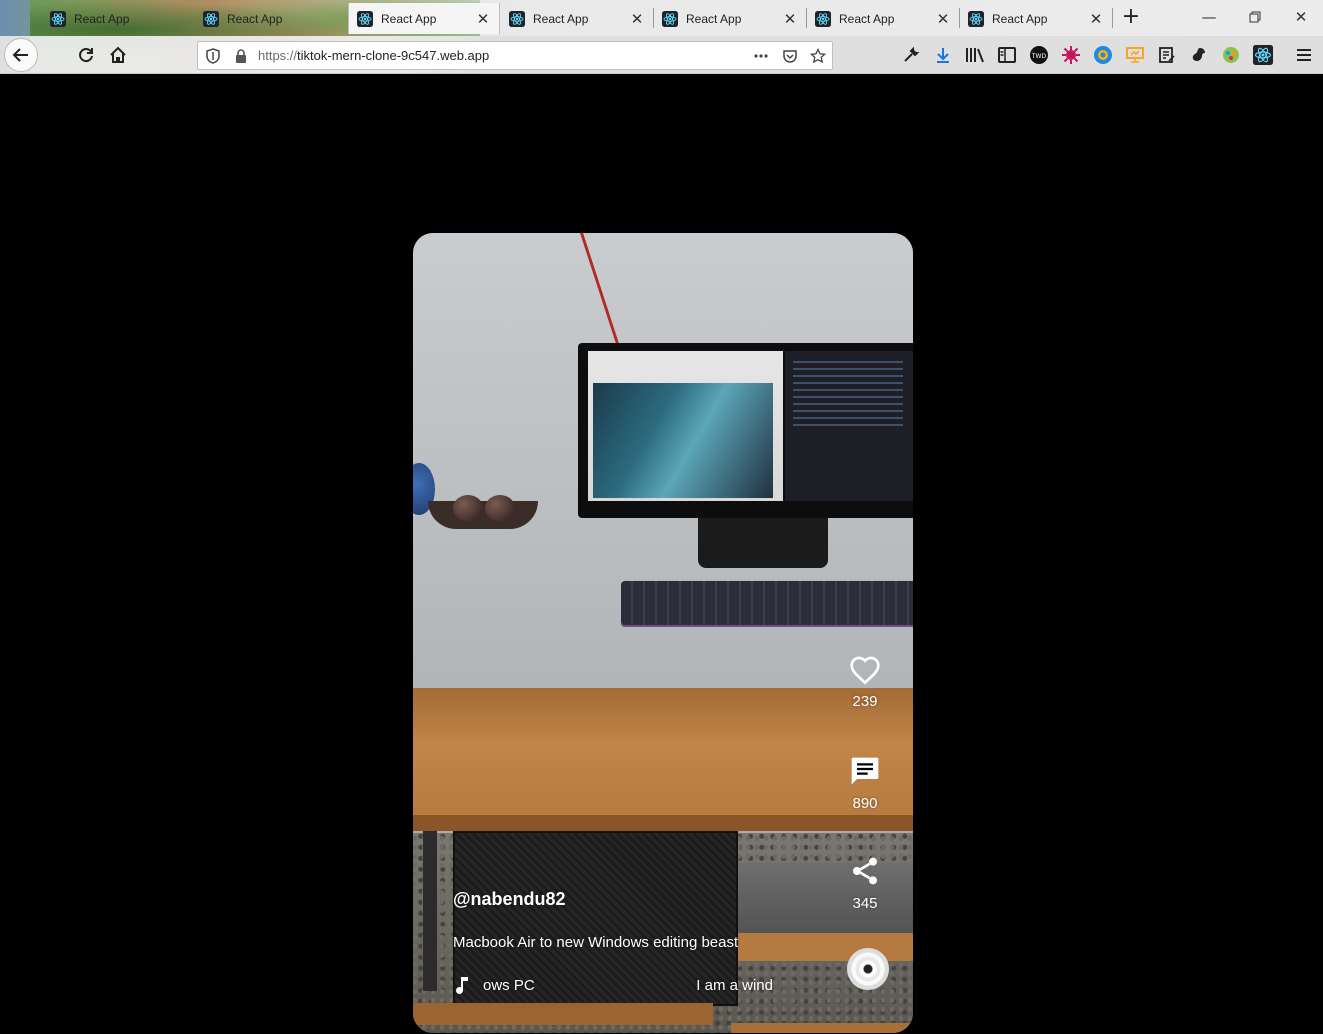 The height and width of the screenshot is (1034, 1323). I want to click on url-host: tiktok-mern-clone-9c547.web.app, so click(393, 55).